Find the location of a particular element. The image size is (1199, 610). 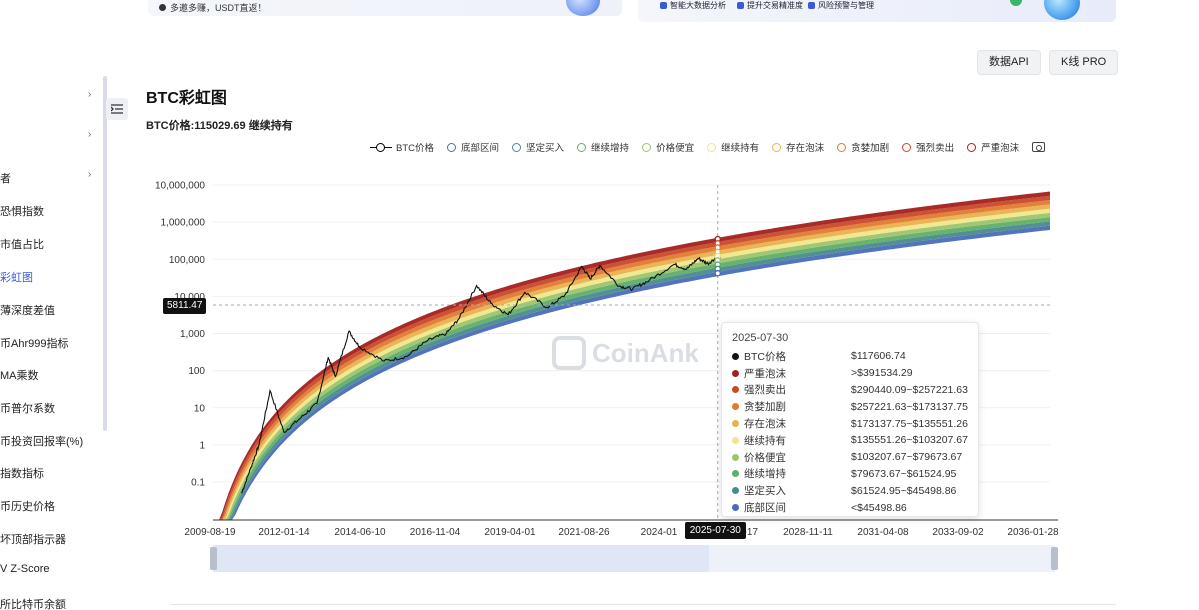

promo-banner-right: 智能大数据分析 提升交易精准度 风险预警与管理 is located at coordinates (877, 11).